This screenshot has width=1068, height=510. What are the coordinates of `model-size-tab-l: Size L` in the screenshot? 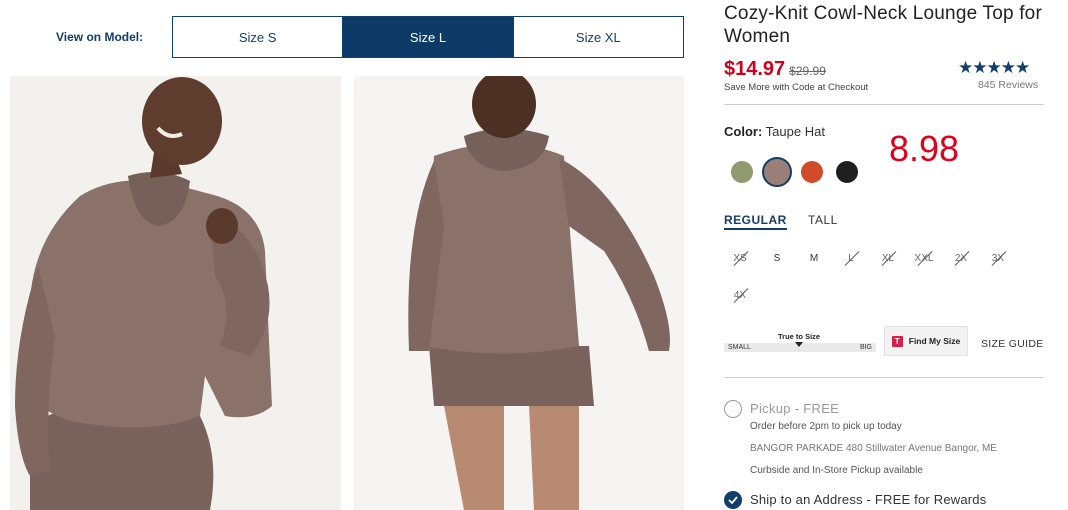 It's located at (428, 37).